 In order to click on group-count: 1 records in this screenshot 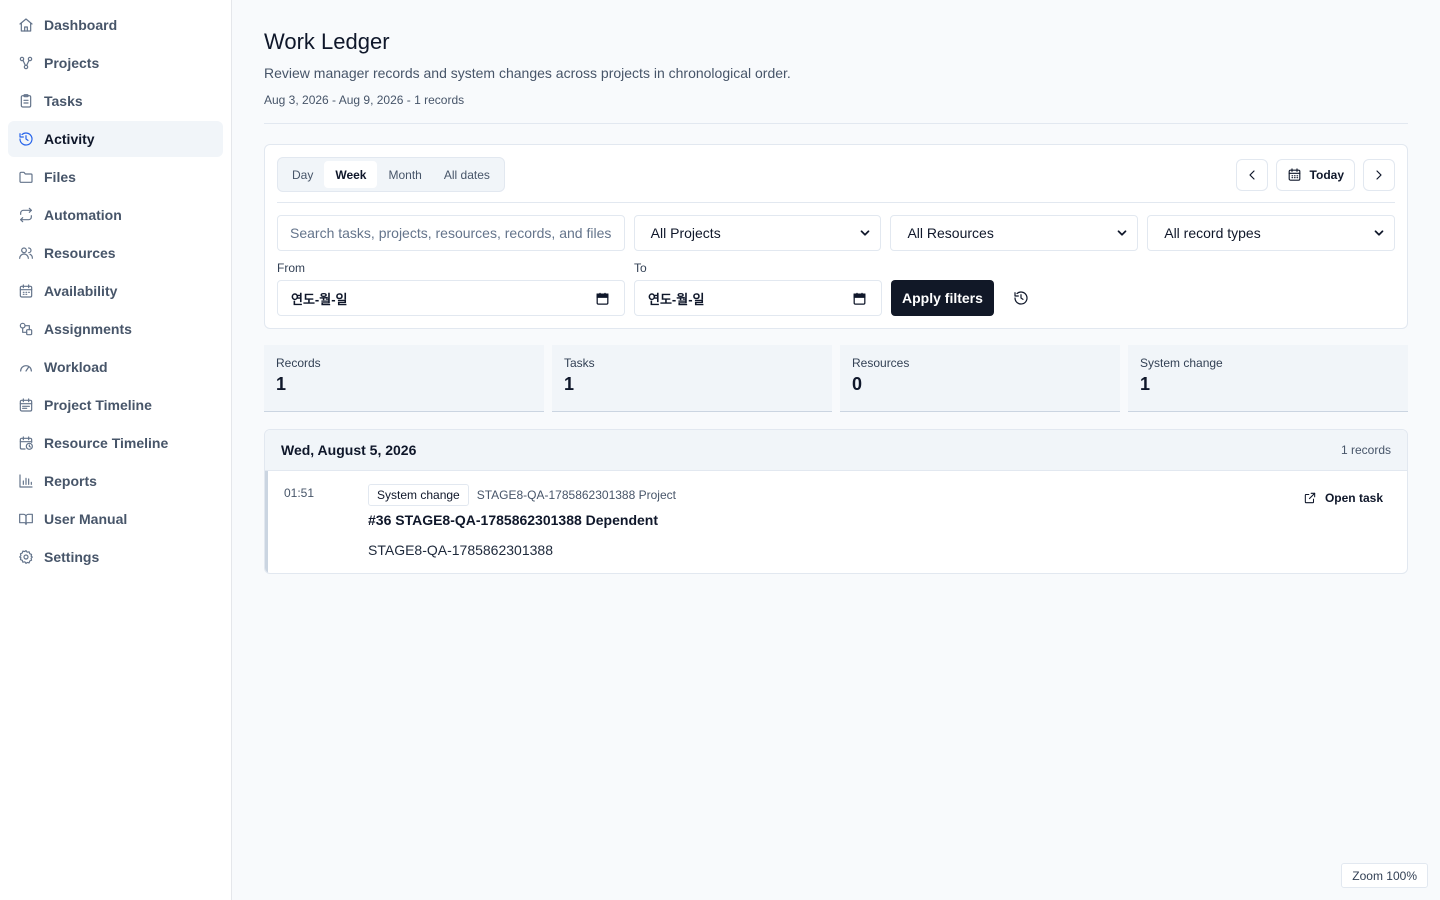, I will do `click(1365, 450)`.